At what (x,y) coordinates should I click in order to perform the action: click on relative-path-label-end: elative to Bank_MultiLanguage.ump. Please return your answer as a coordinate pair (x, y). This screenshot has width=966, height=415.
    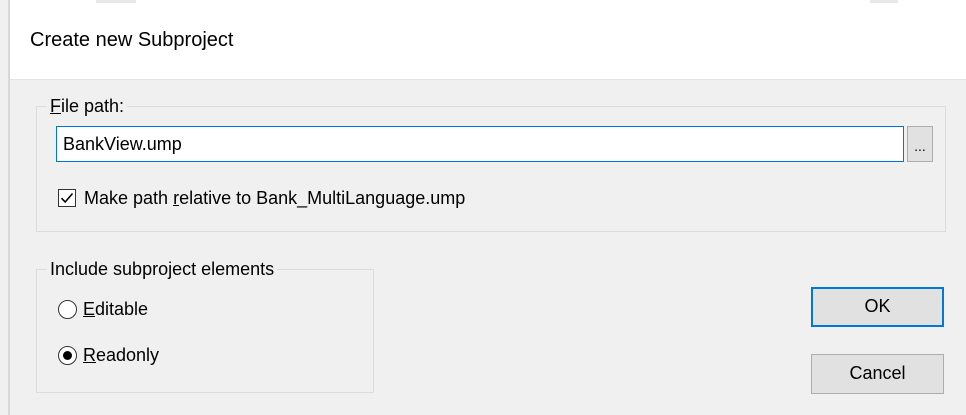
    Looking at the image, I should click on (322, 197).